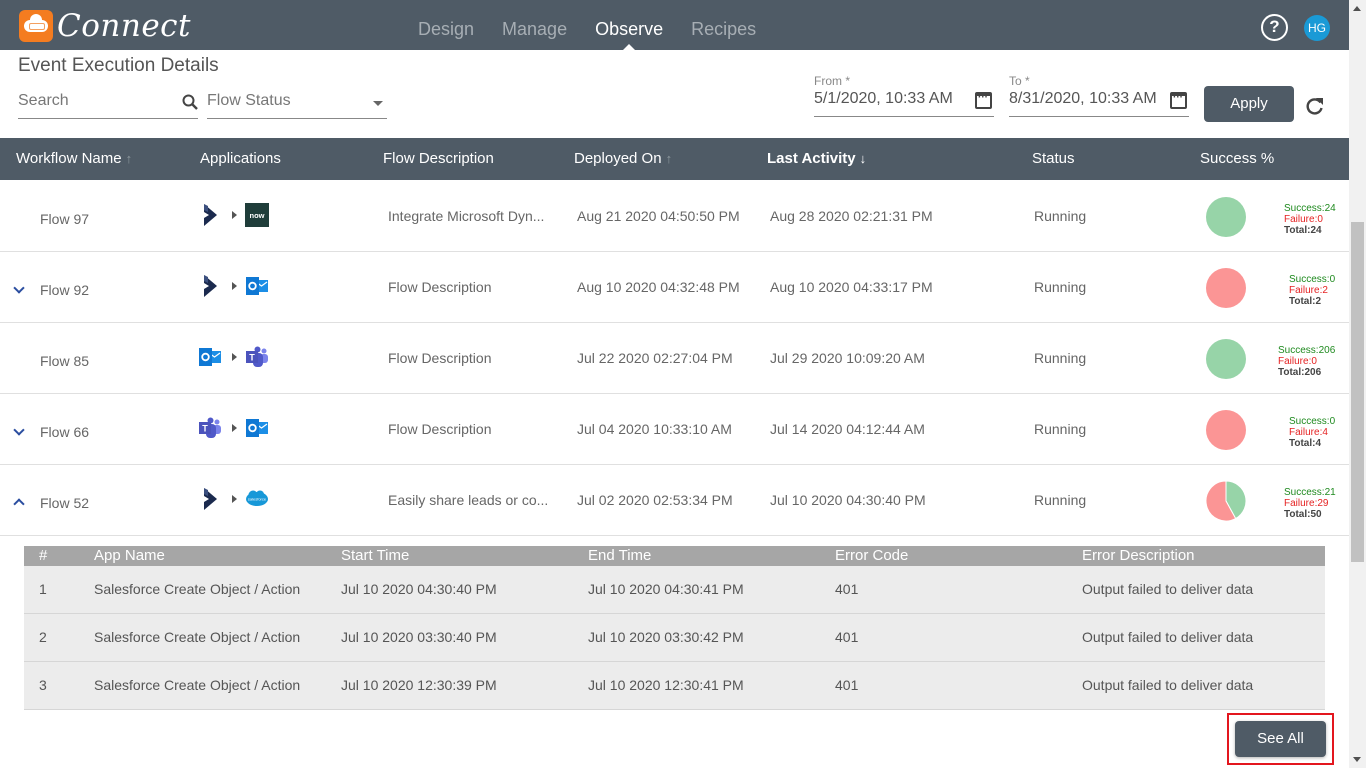 Image resolution: width=1366 pixels, height=768 pixels. What do you see at coordinates (1357, 8) in the screenshot?
I see `scroll-up-arrow-icon` at bounding box center [1357, 8].